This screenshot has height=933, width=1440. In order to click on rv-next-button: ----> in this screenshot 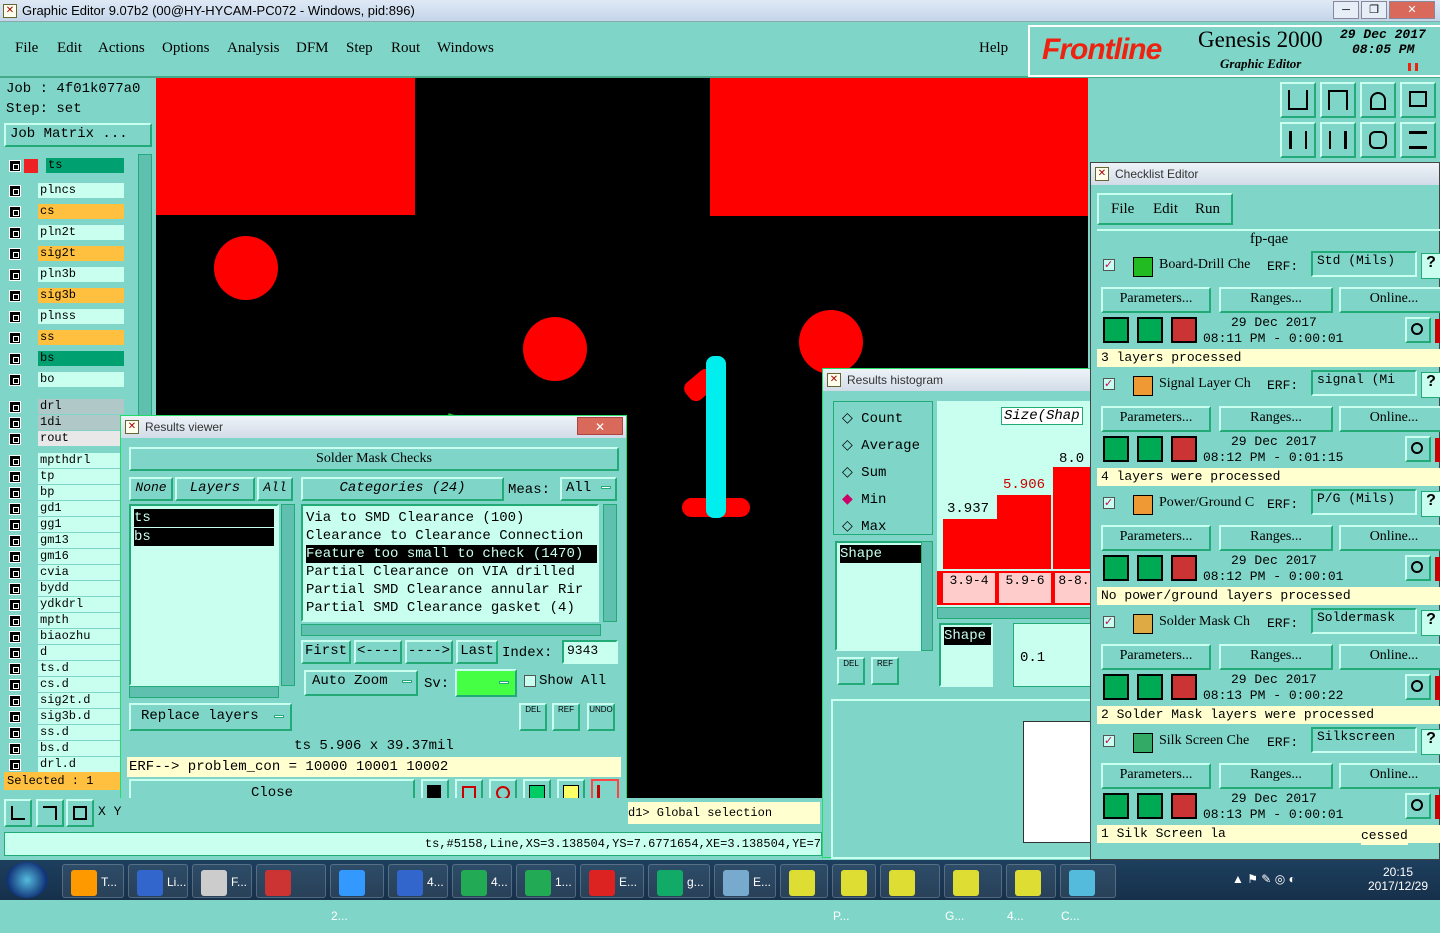, I will do `click(429, 652)`.